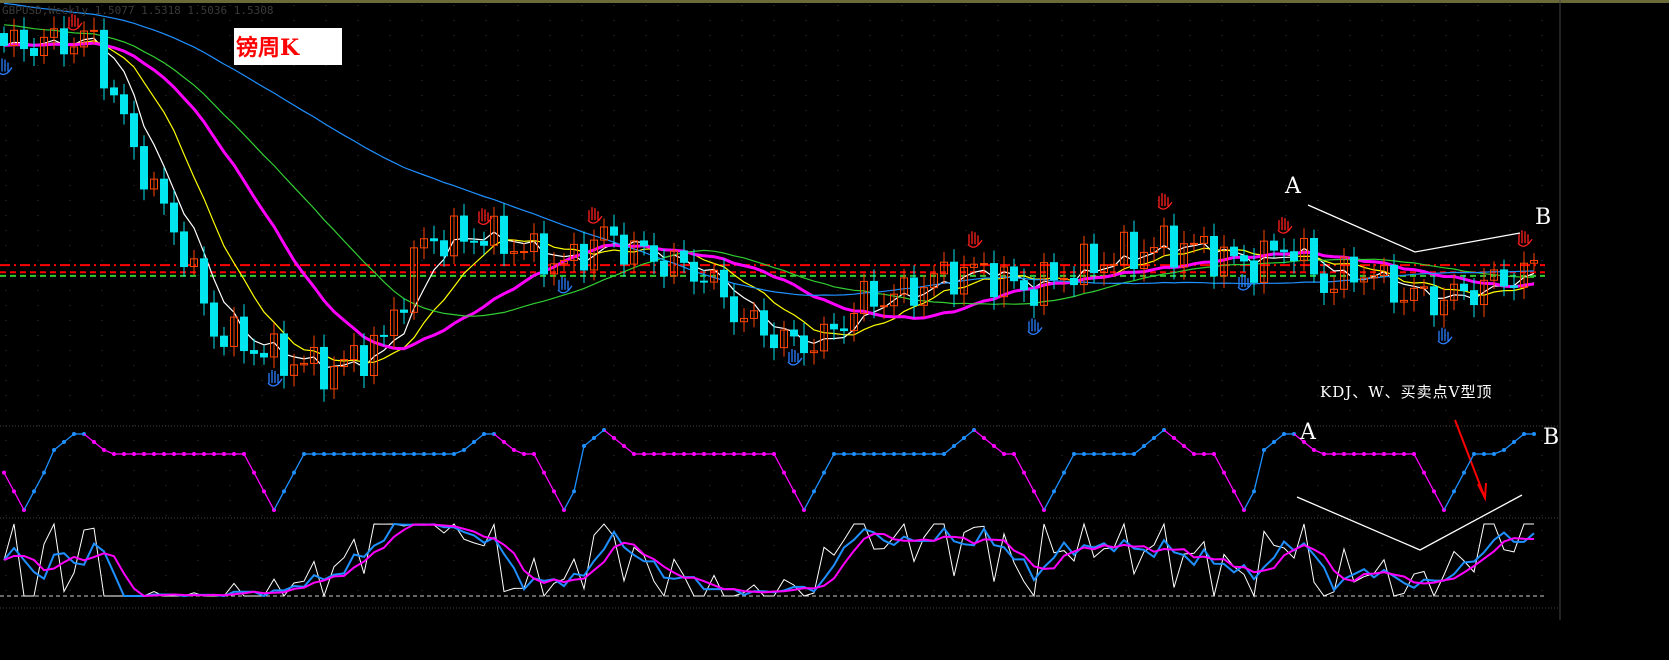 The height and width of the screenshot is (660, 1669). What do you see at coordinates (1194, 243) in the screenshot?
I see `candle-up` at bounding box center [1194, 243].